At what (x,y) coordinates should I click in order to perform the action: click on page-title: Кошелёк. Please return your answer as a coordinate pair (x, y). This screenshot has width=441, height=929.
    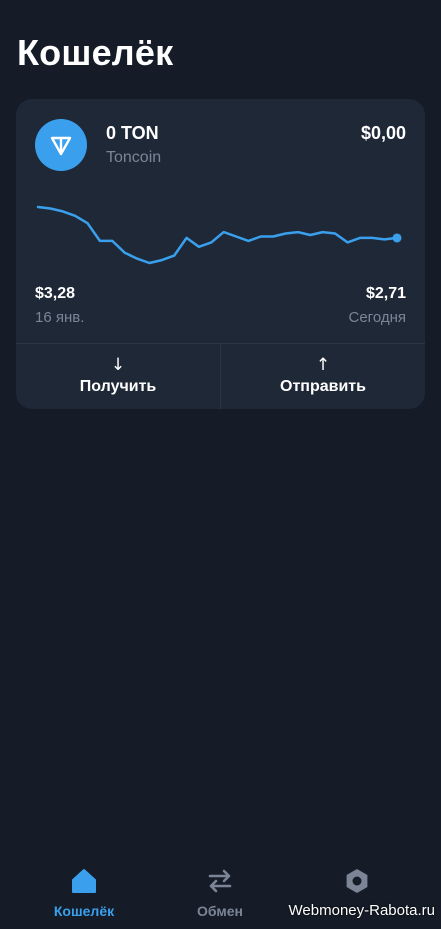
    Looking at the image, I should click on (95, 52).